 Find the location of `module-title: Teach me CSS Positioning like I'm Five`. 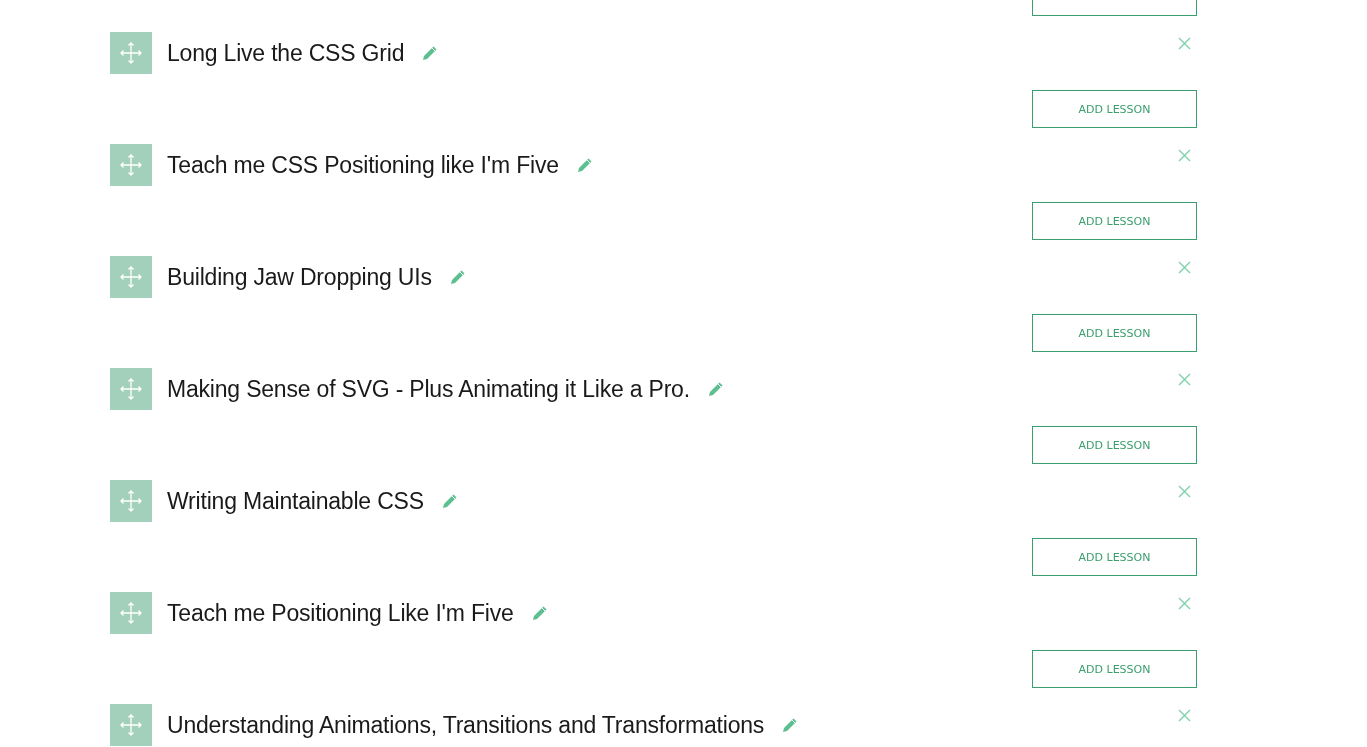

module-title: Teach me CSS Positioning like I'm Five is located at coordinates (363, 165).